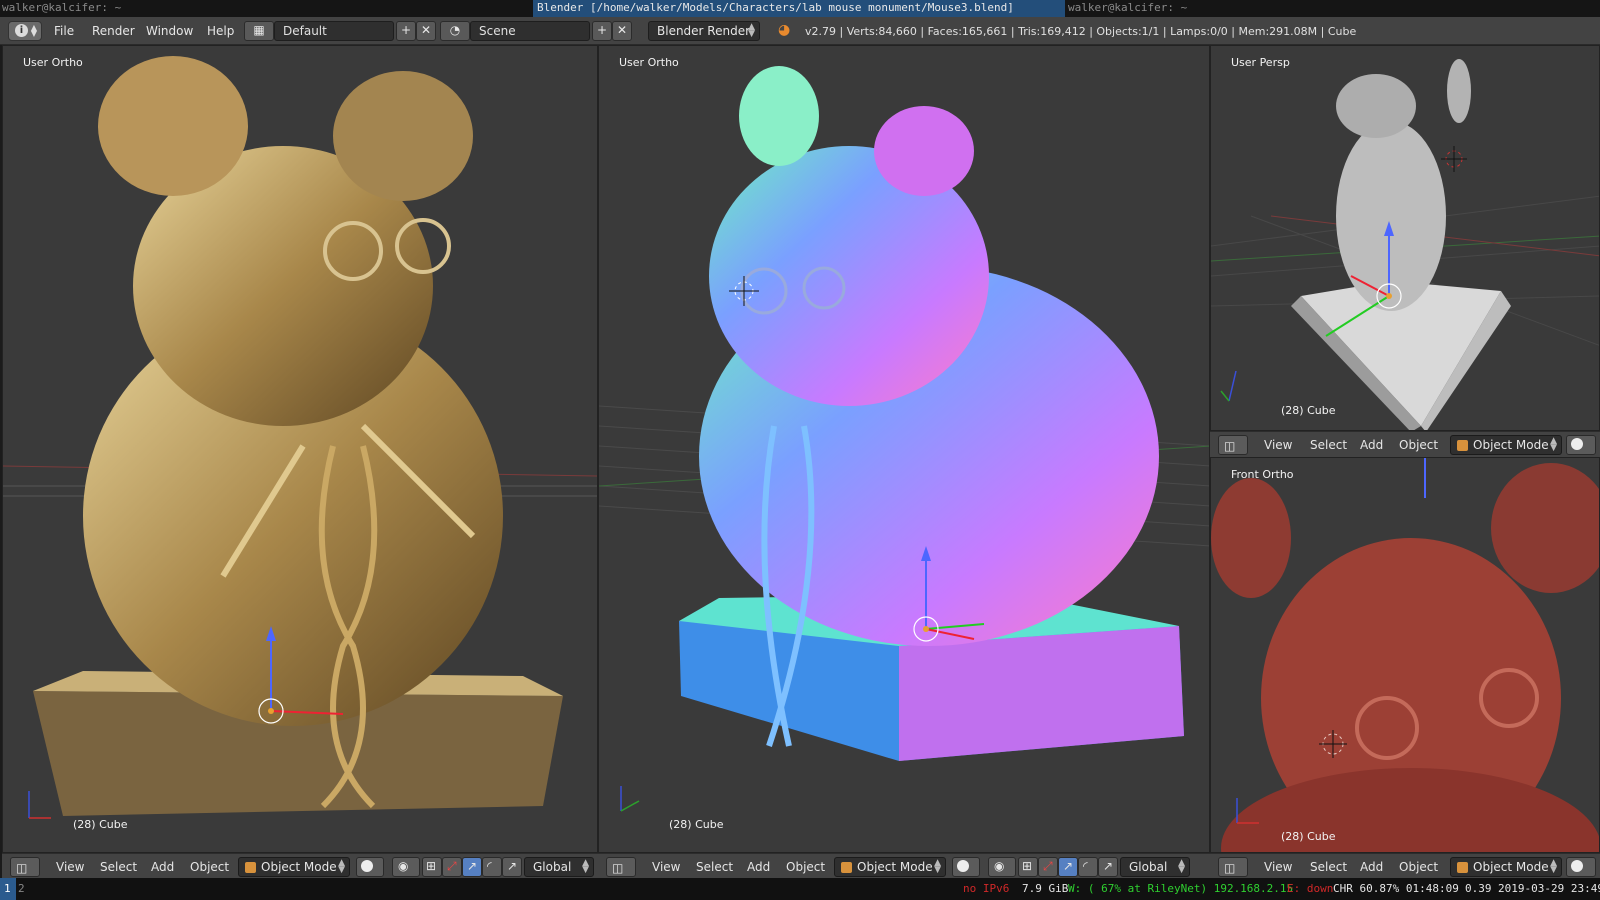 This screenshot has height=900, width=1600. What do you see at coordinates (1549, 888) in the screenshot?
I see `clock: 2019-03-29 23:49:25` at bounding box center [1549, 888].